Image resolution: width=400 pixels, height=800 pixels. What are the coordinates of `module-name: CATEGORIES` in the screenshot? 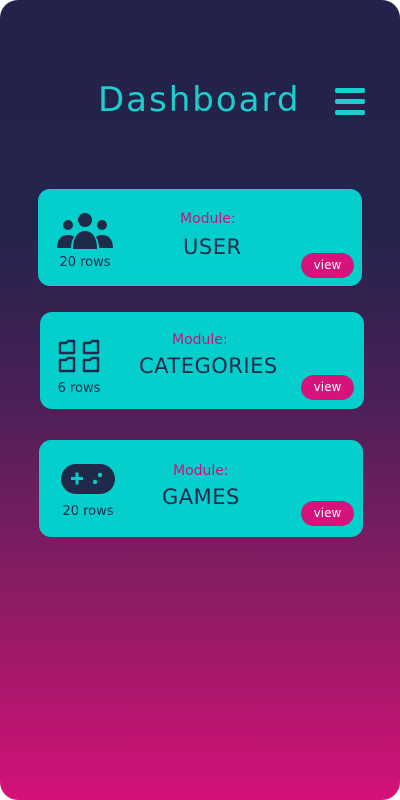 It's located at (208, 366).